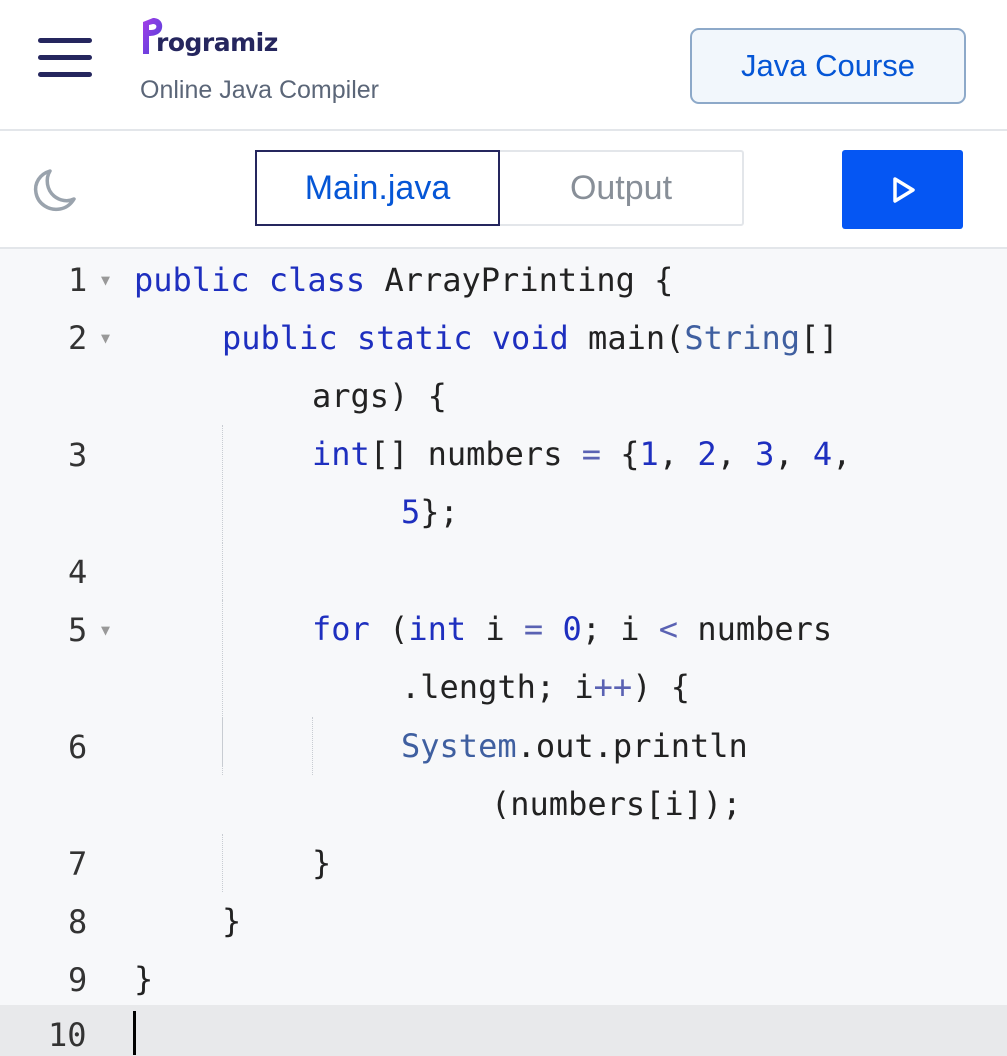 This screenshot has width=1007, height=1056. Describe the element at coordinates (530, 338) in the screenshot. I see `code-line-2a: public static void main(String[]` at that location.